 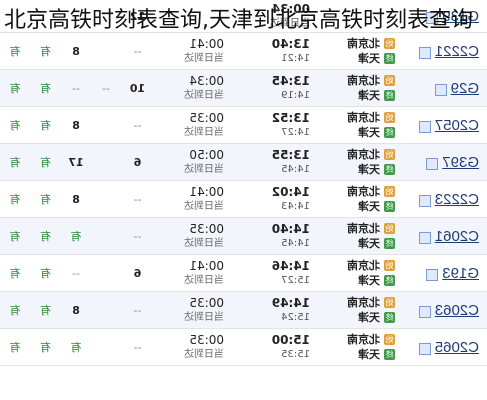 I want to click on train-number-link: G29, so click(x=465, y=88).